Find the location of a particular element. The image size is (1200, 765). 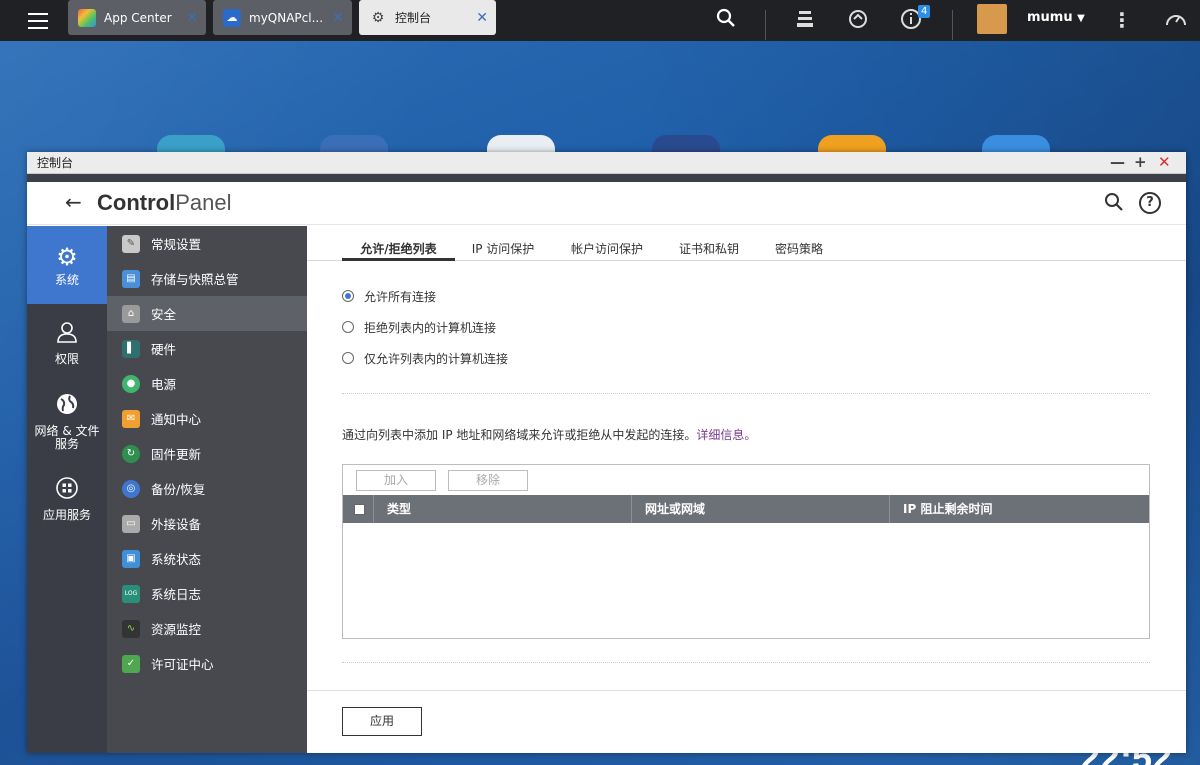

main-menu-icon is located at coordinates (43, 21).